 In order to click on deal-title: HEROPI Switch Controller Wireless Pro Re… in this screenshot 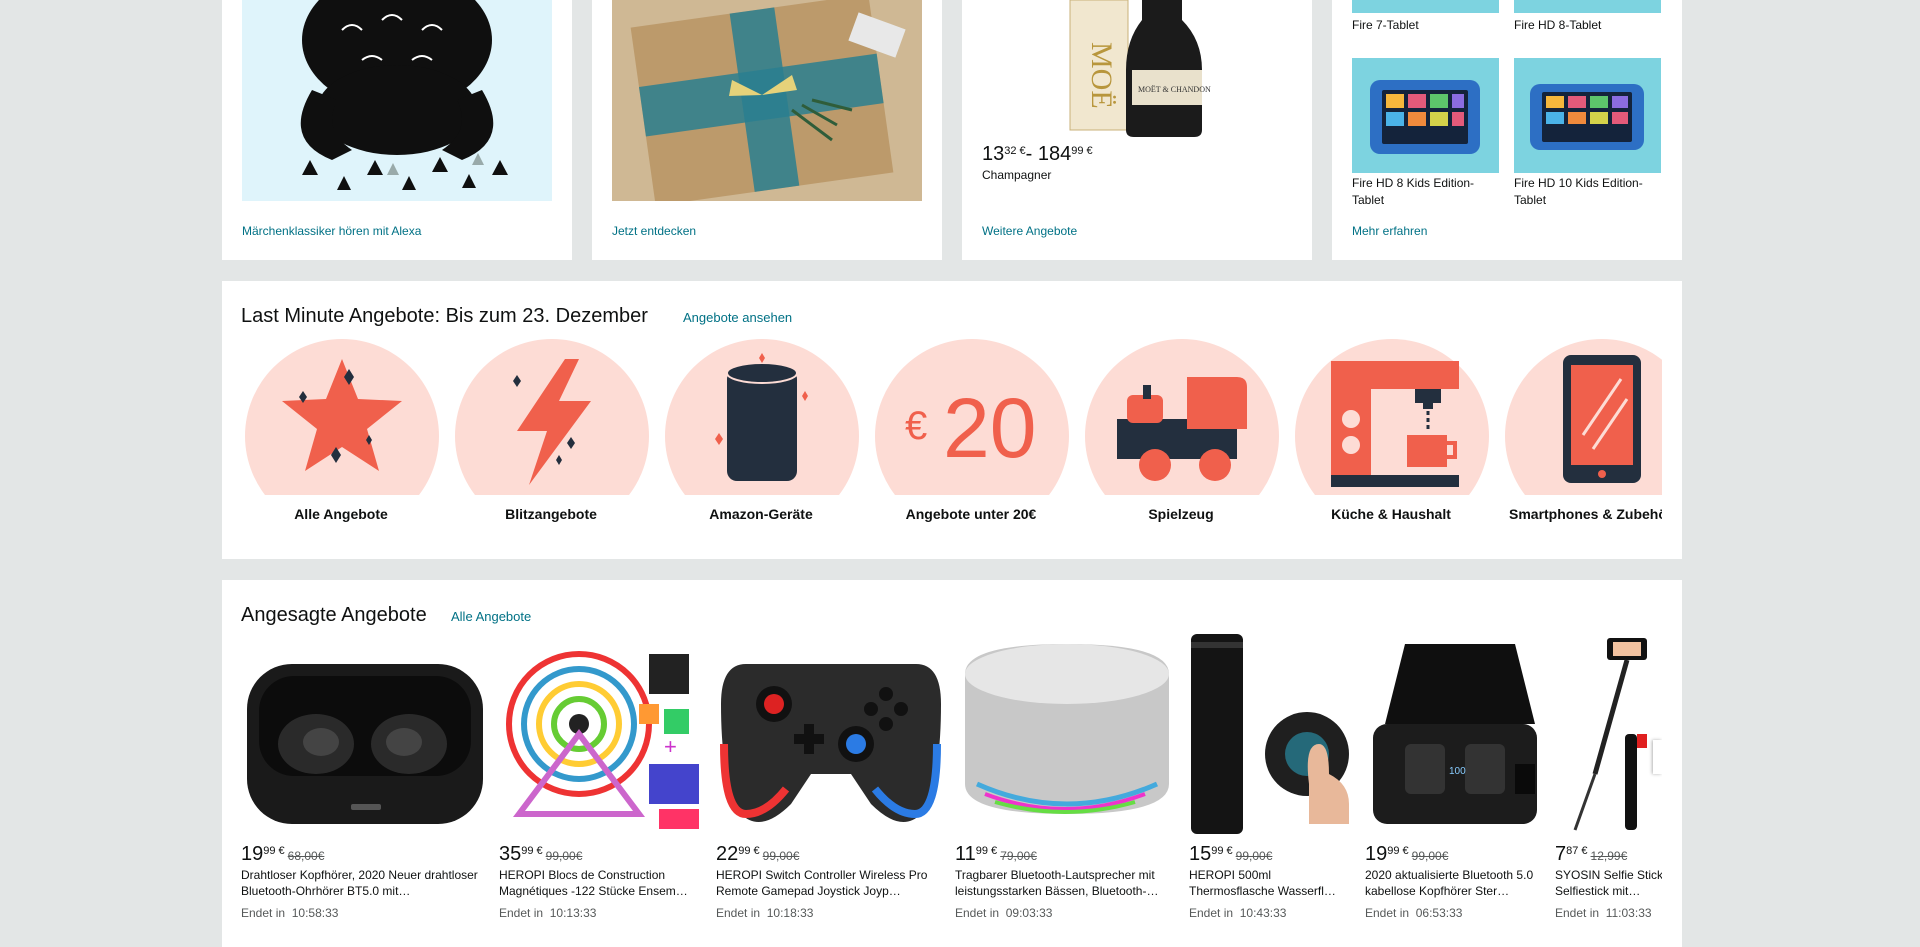, I will do `click(830, 883)`.